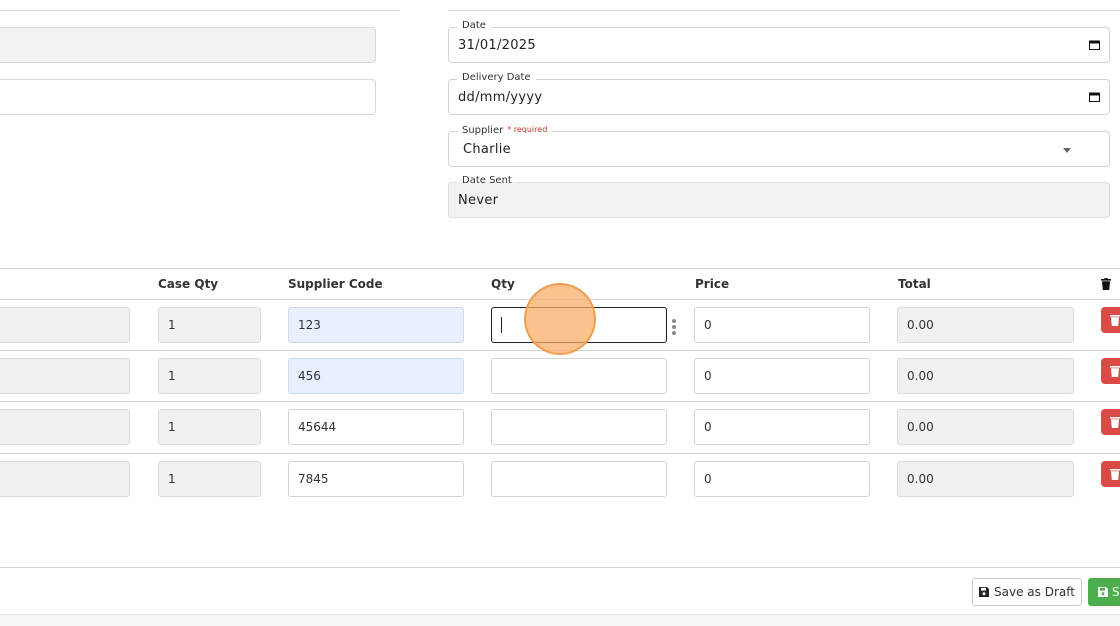 Image resolution: width=1120 pixels, height=626 pixels. Describe the element at coordinates (483, 130) in the screenshot. I see `supplier-label-text: Supplier` at that location.